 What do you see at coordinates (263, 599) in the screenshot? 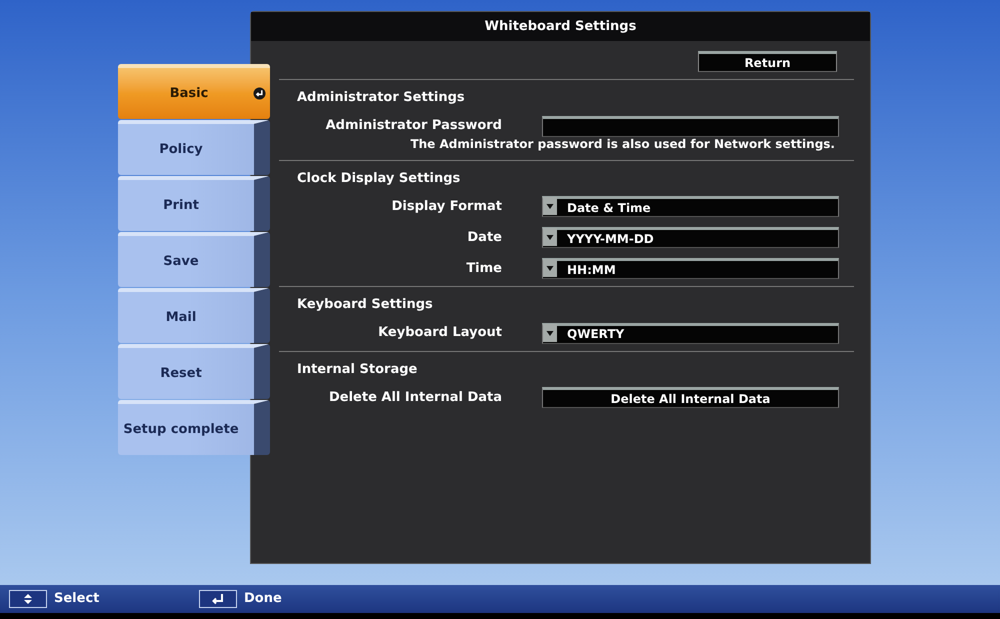
I see `hint-label: Done` at bounding box center [263, 599].